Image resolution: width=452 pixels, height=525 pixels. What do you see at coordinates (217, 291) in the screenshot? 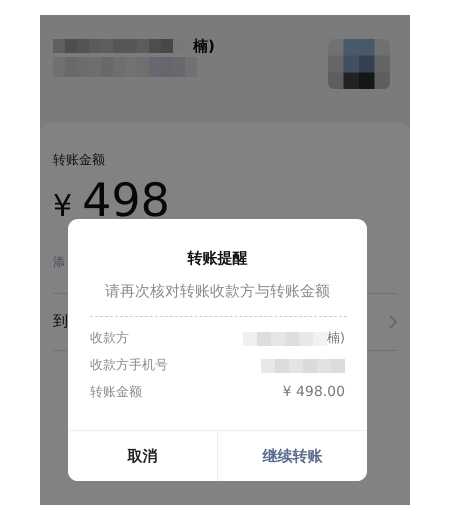
I see `dialog-message: 请再次核对转账收款方与转账金额` at bounding box center [217, 291].